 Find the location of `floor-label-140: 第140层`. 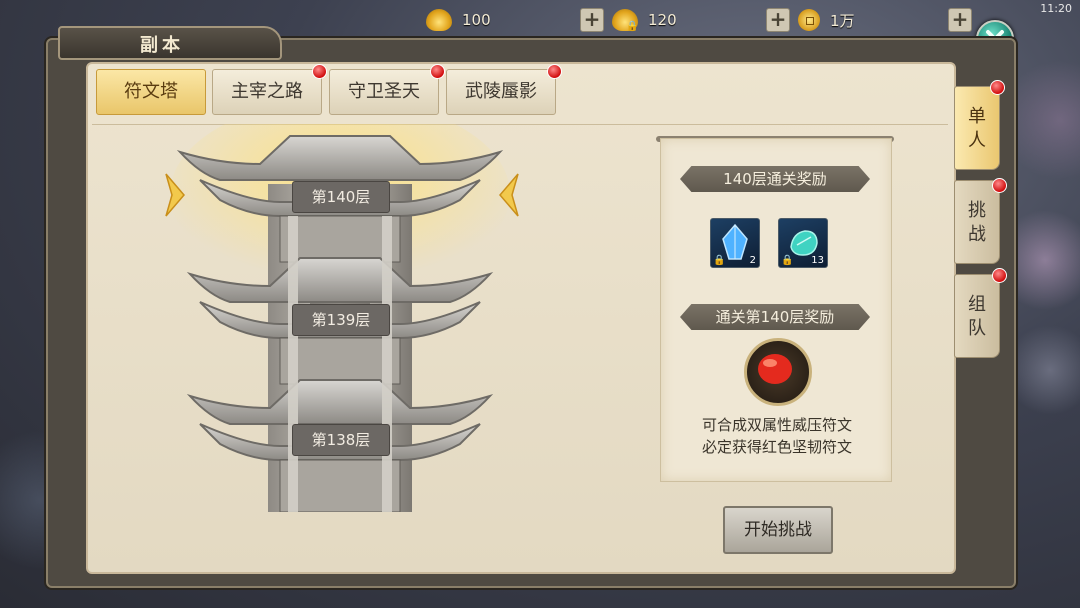

floor-label-140: 第140层 is located at coordinates (341, 197).